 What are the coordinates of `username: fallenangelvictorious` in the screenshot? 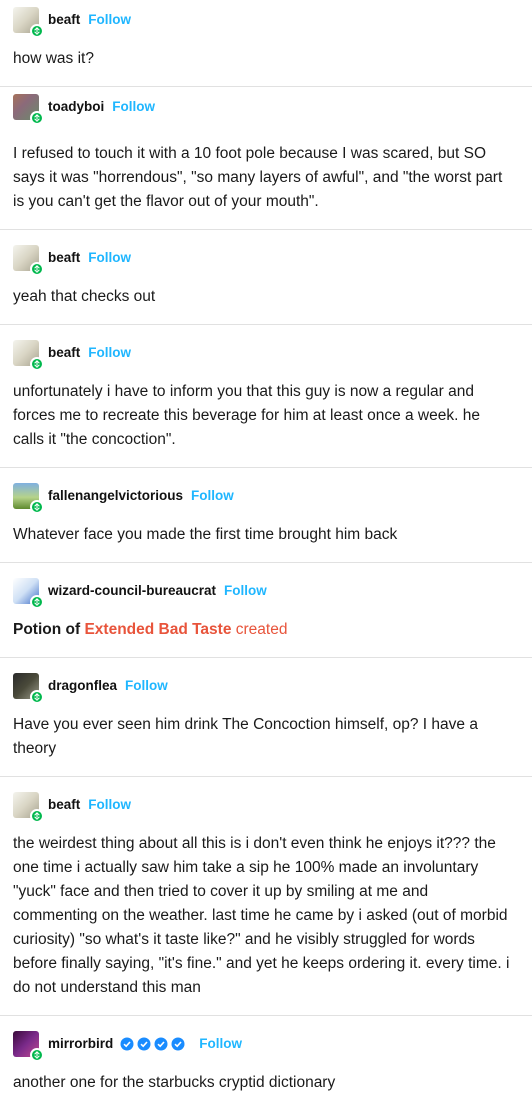 It's located at (115, 495).